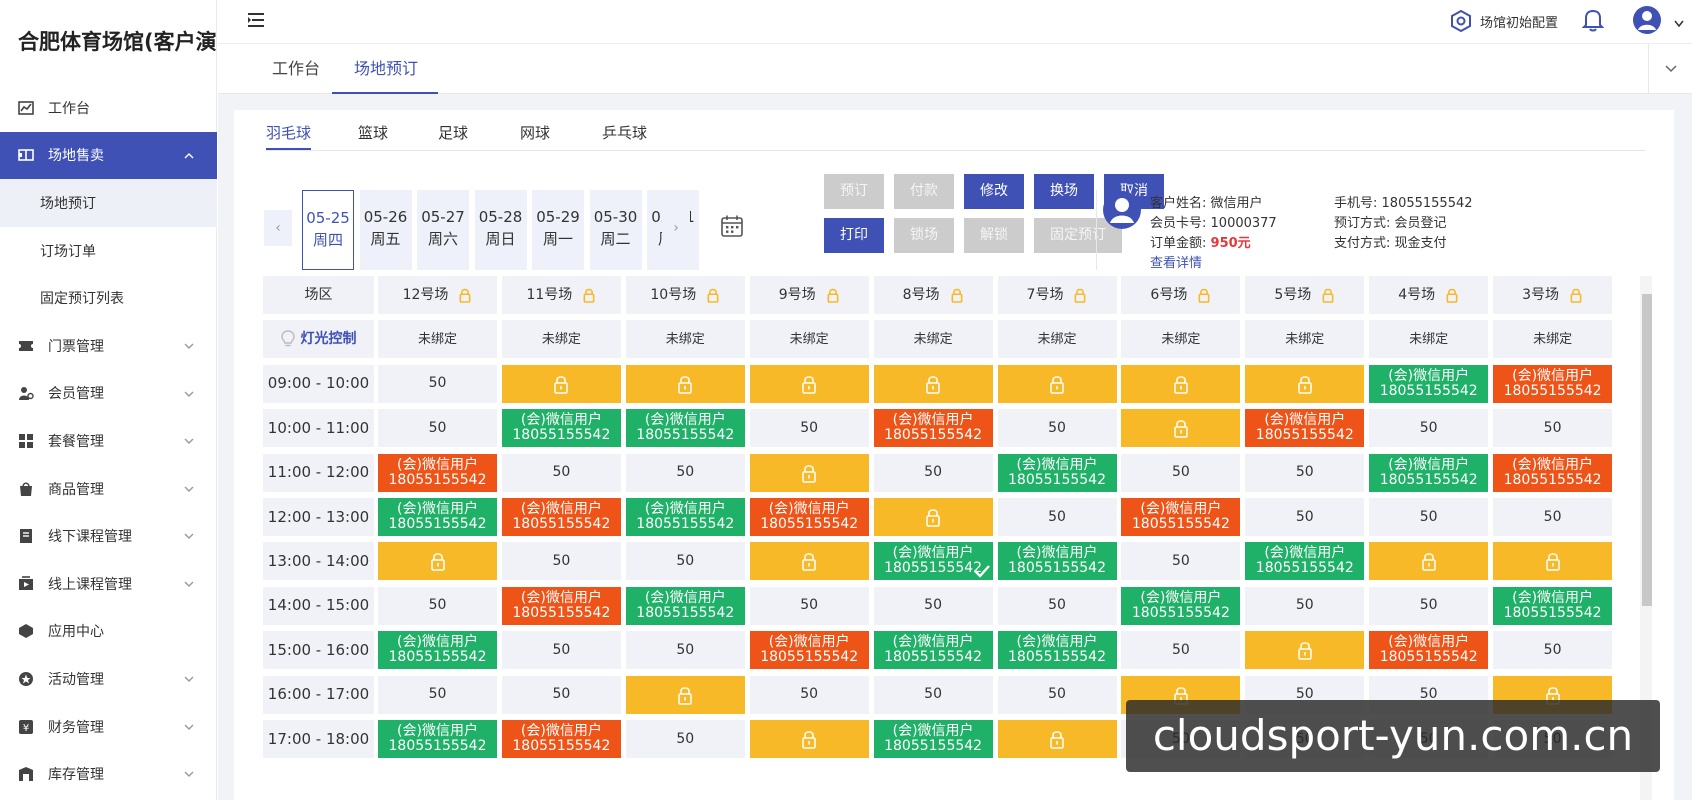 The width and height of the screenshot is (1692, 800). What do you see at coordinates (615, 230) in the screenshot?
I see `date-option: 05-30 周二` at bounding box center [615, 230].